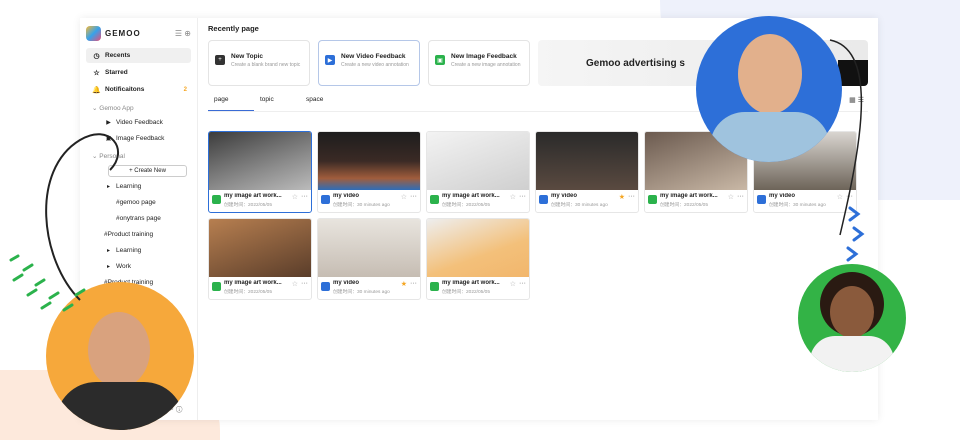 The width and height of the screenshot is (960, 440). I want to click on file-card: my video 创建时间：30 minutes ago ☆ ···, so click(369, 172).